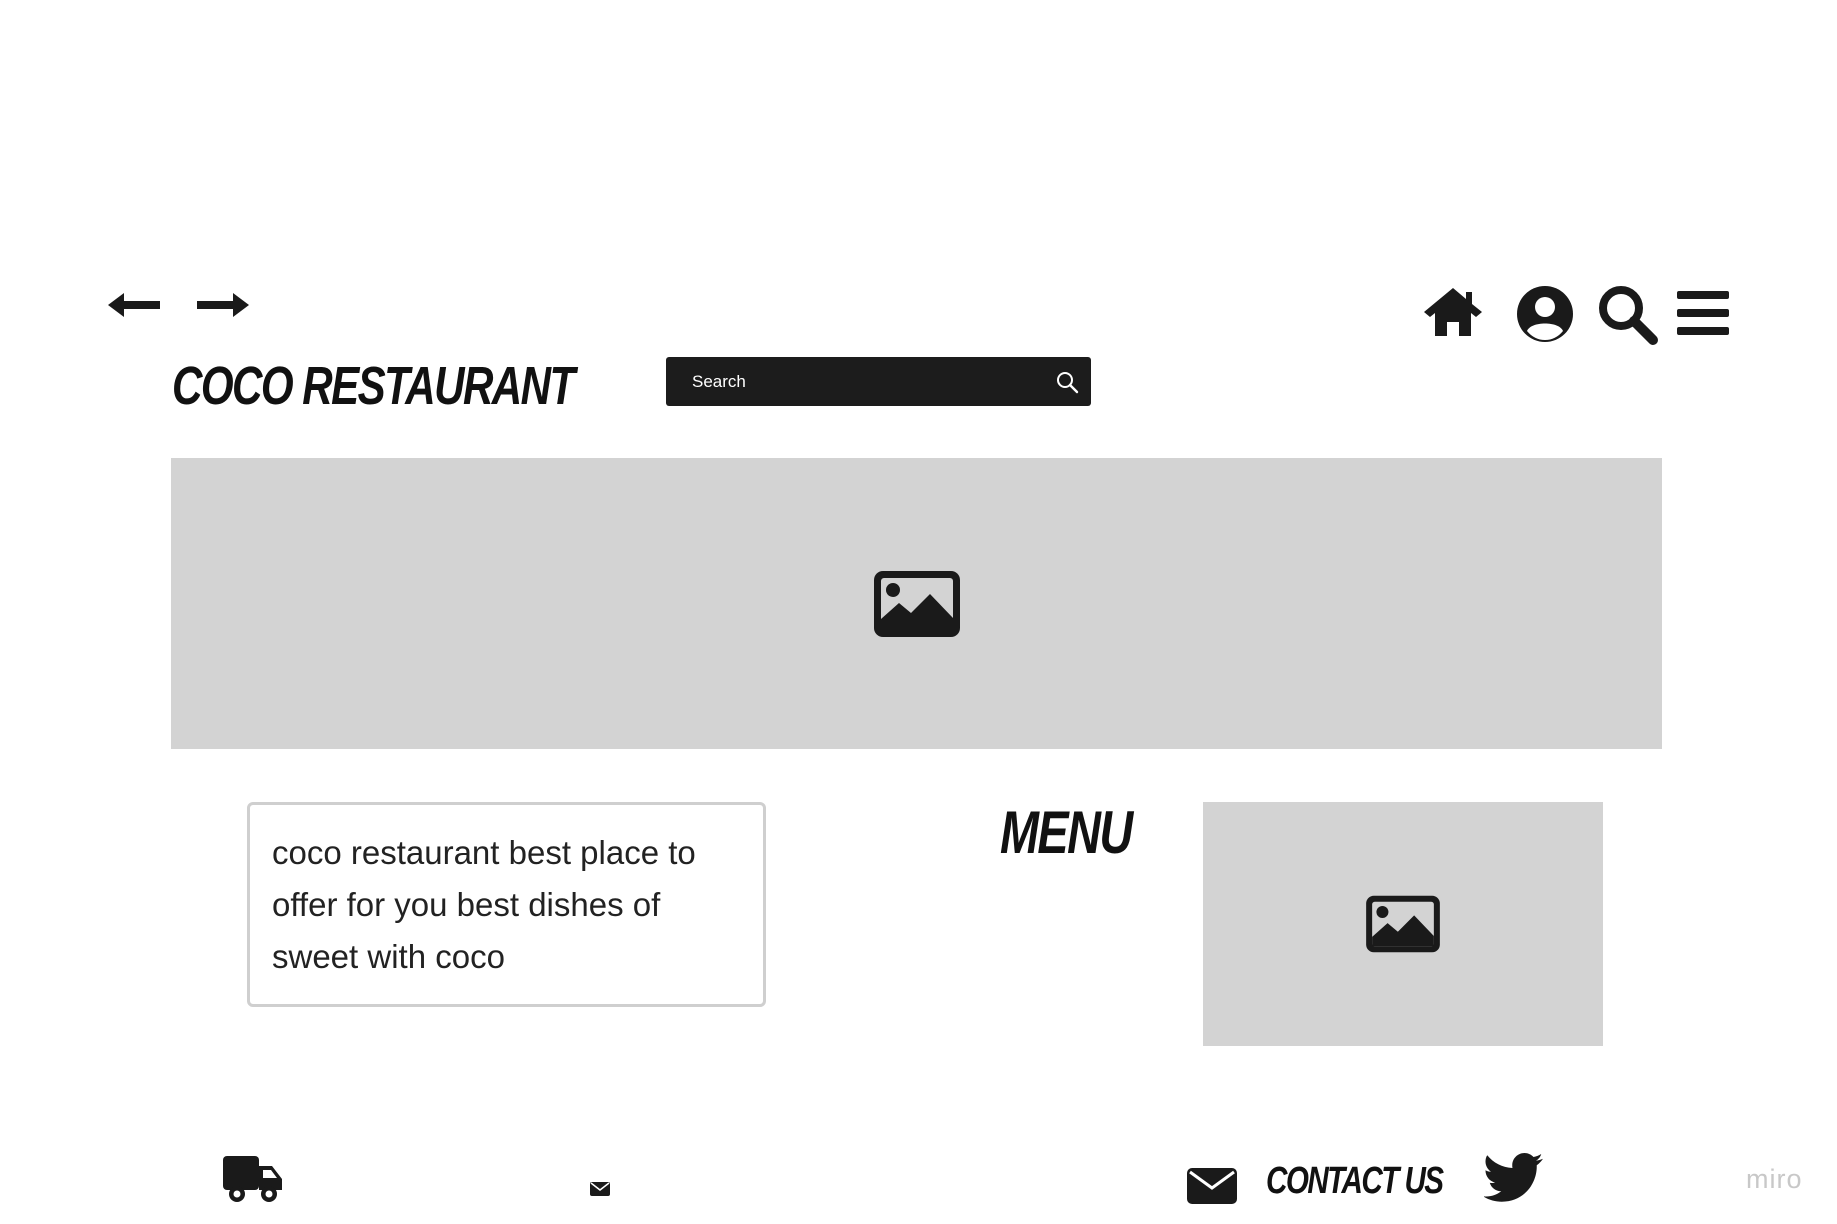 The width and height of the screenshot is (1837, 1224). I want to click on home-button, so click(1453, 312).